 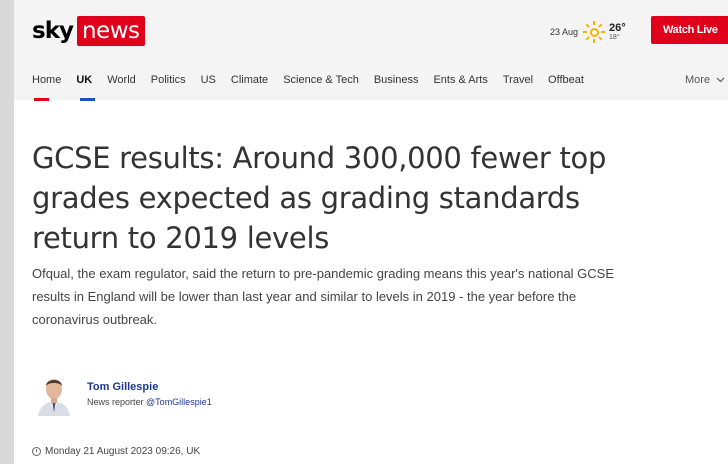 I want to click on nav-more-button: More, so click(x=705, y=80).